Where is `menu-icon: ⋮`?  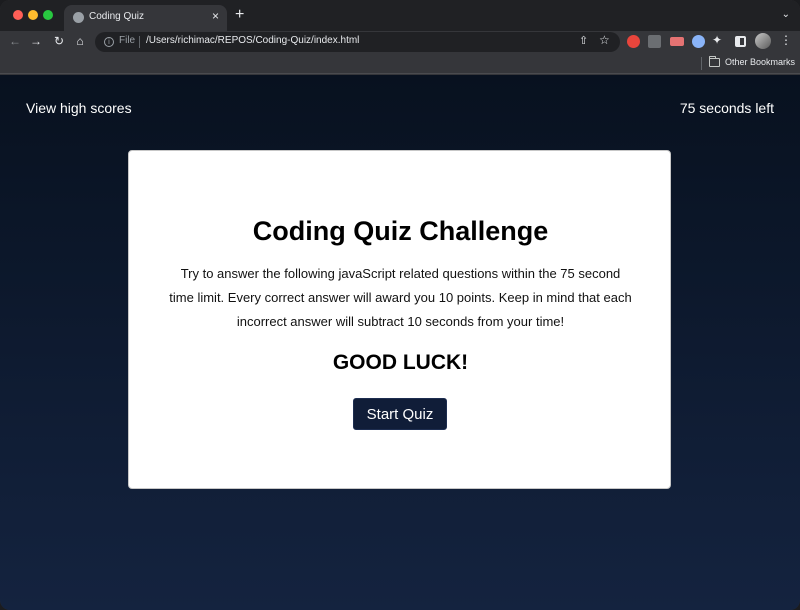
menu-icon: ⋮ is located at coordinates (786, 40).